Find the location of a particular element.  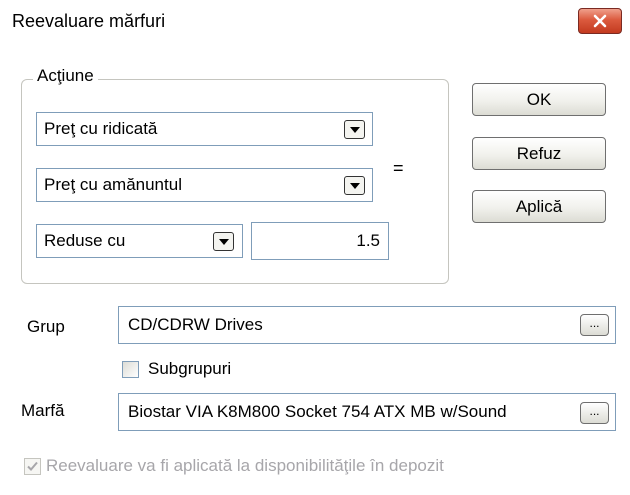

group-field: CD/CDRW Drives is located at coordinates (367, 325).